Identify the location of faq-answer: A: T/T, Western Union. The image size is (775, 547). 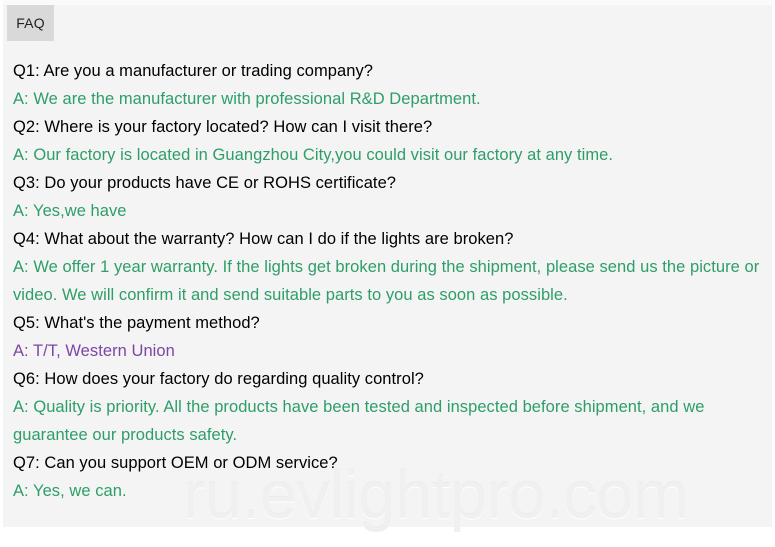
(94, 351).